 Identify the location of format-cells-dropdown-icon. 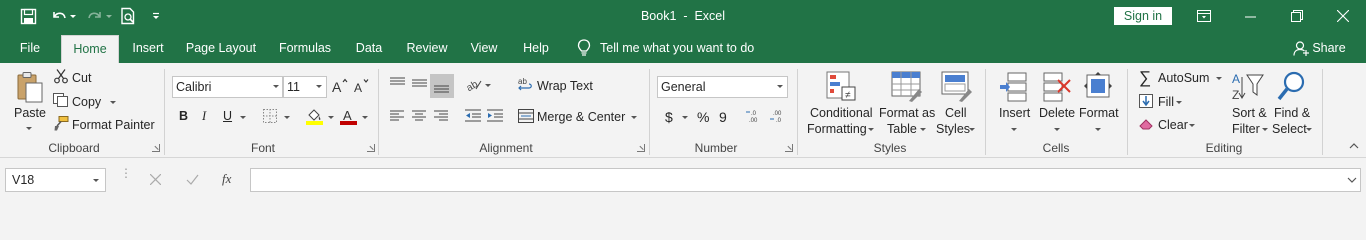
(1098, 129).